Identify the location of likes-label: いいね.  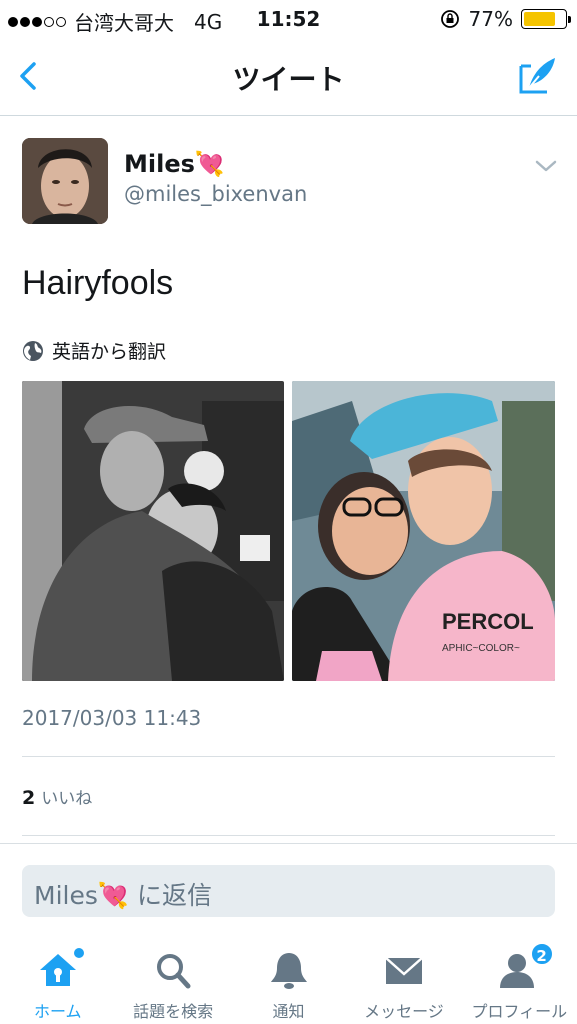
(67, 799).